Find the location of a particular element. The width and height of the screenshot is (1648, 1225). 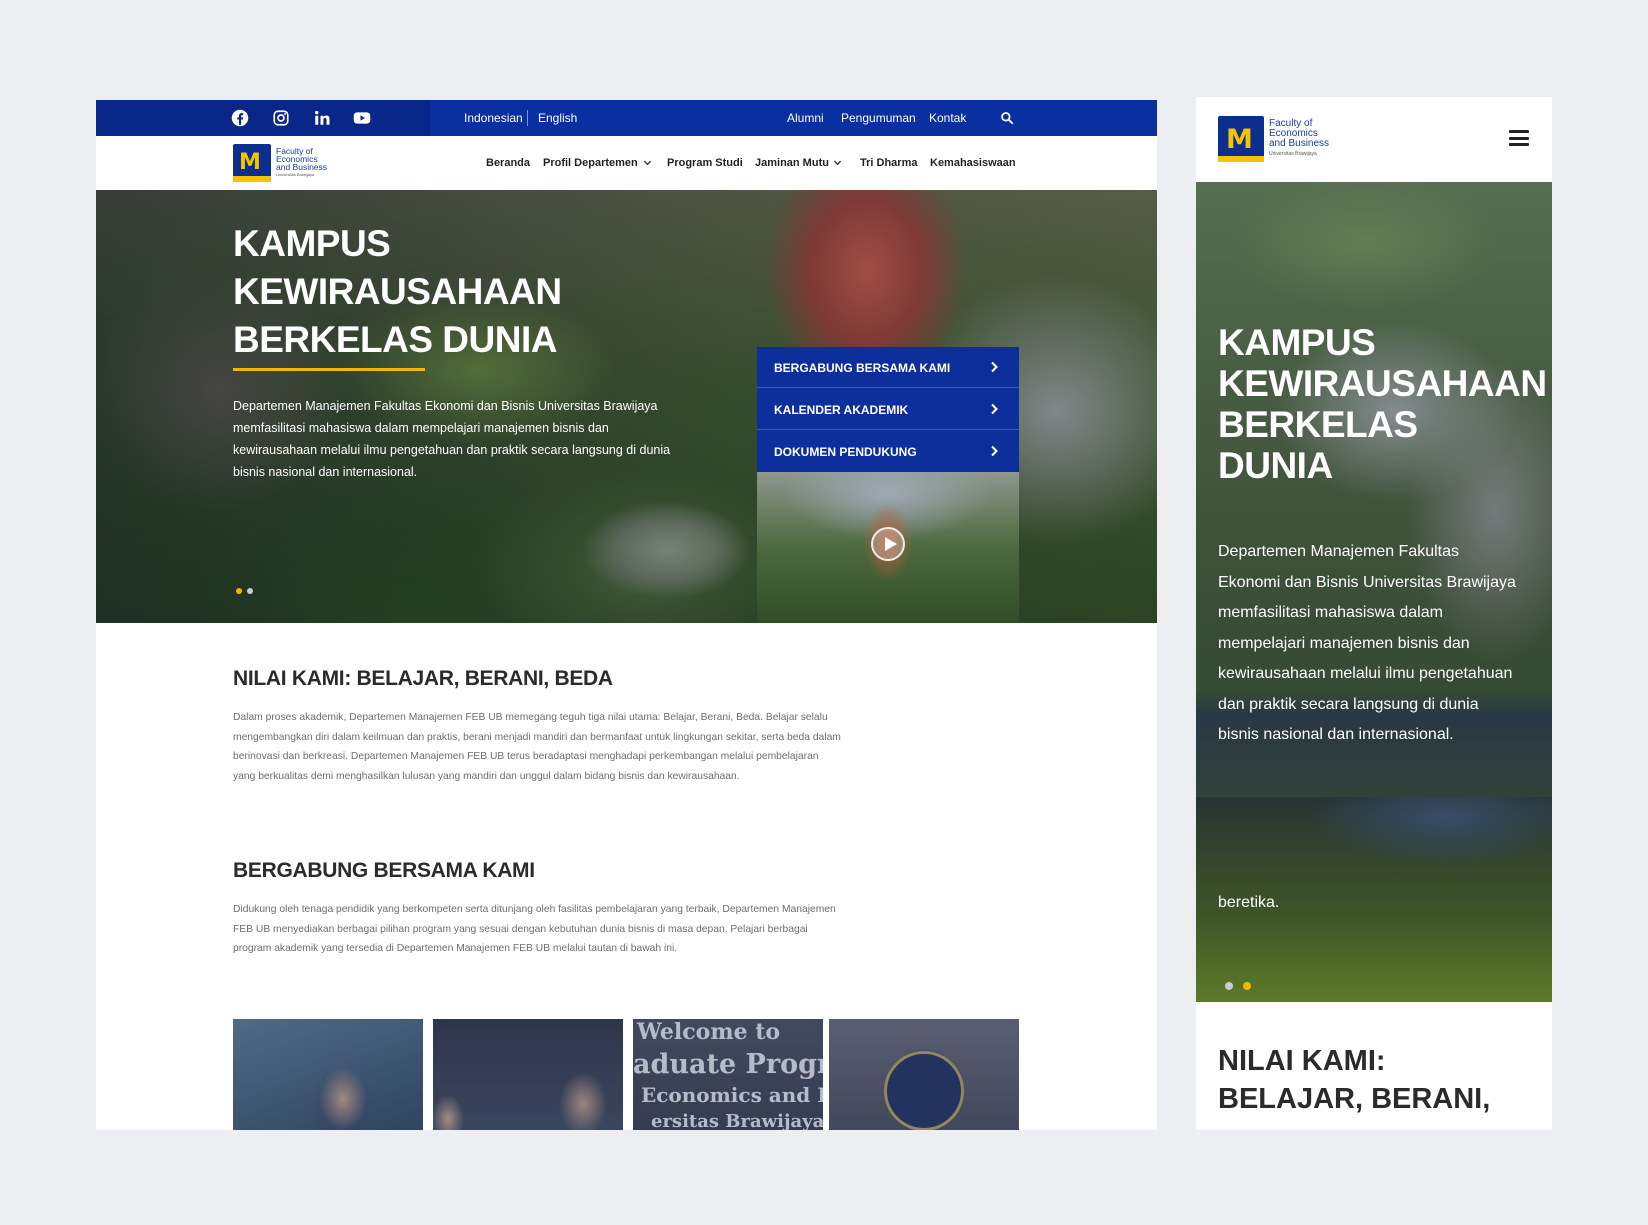

join-section-title: BERGABUNG BERSAMA KAMI is located at coordinates (384, 870).